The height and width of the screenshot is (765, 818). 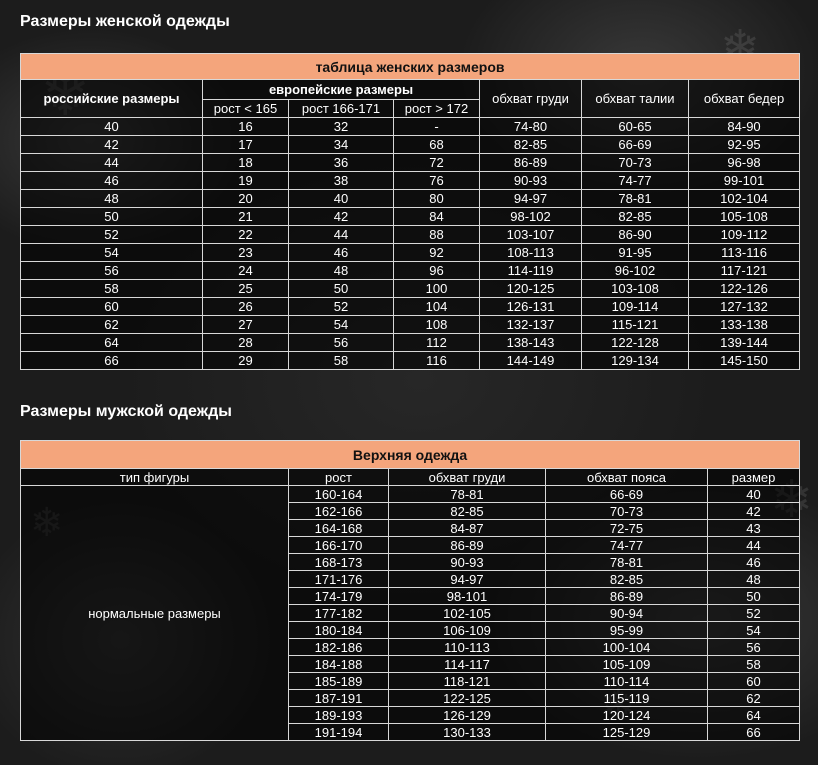 I want to click on table-cell: 122-125, so click(x=467, y=698).